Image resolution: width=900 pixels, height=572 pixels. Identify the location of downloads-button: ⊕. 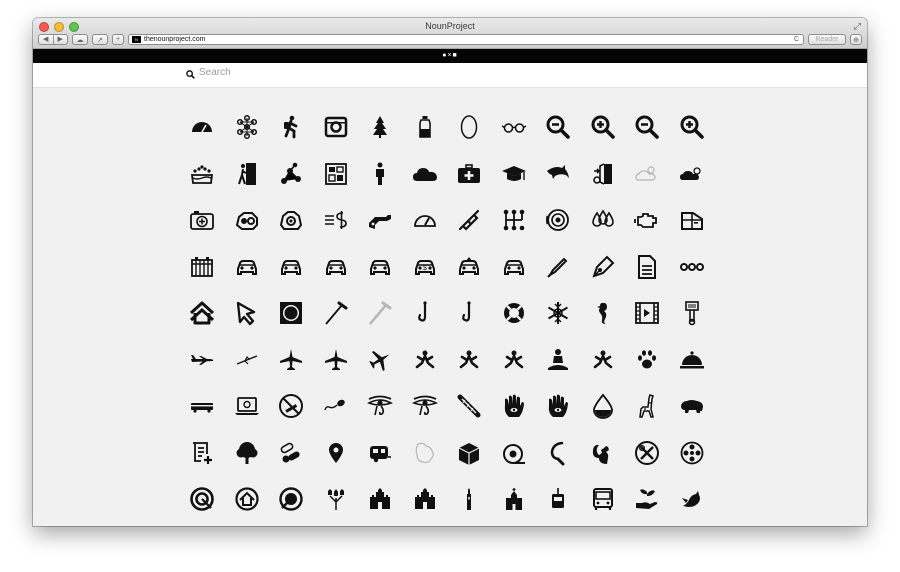
(856, 39).